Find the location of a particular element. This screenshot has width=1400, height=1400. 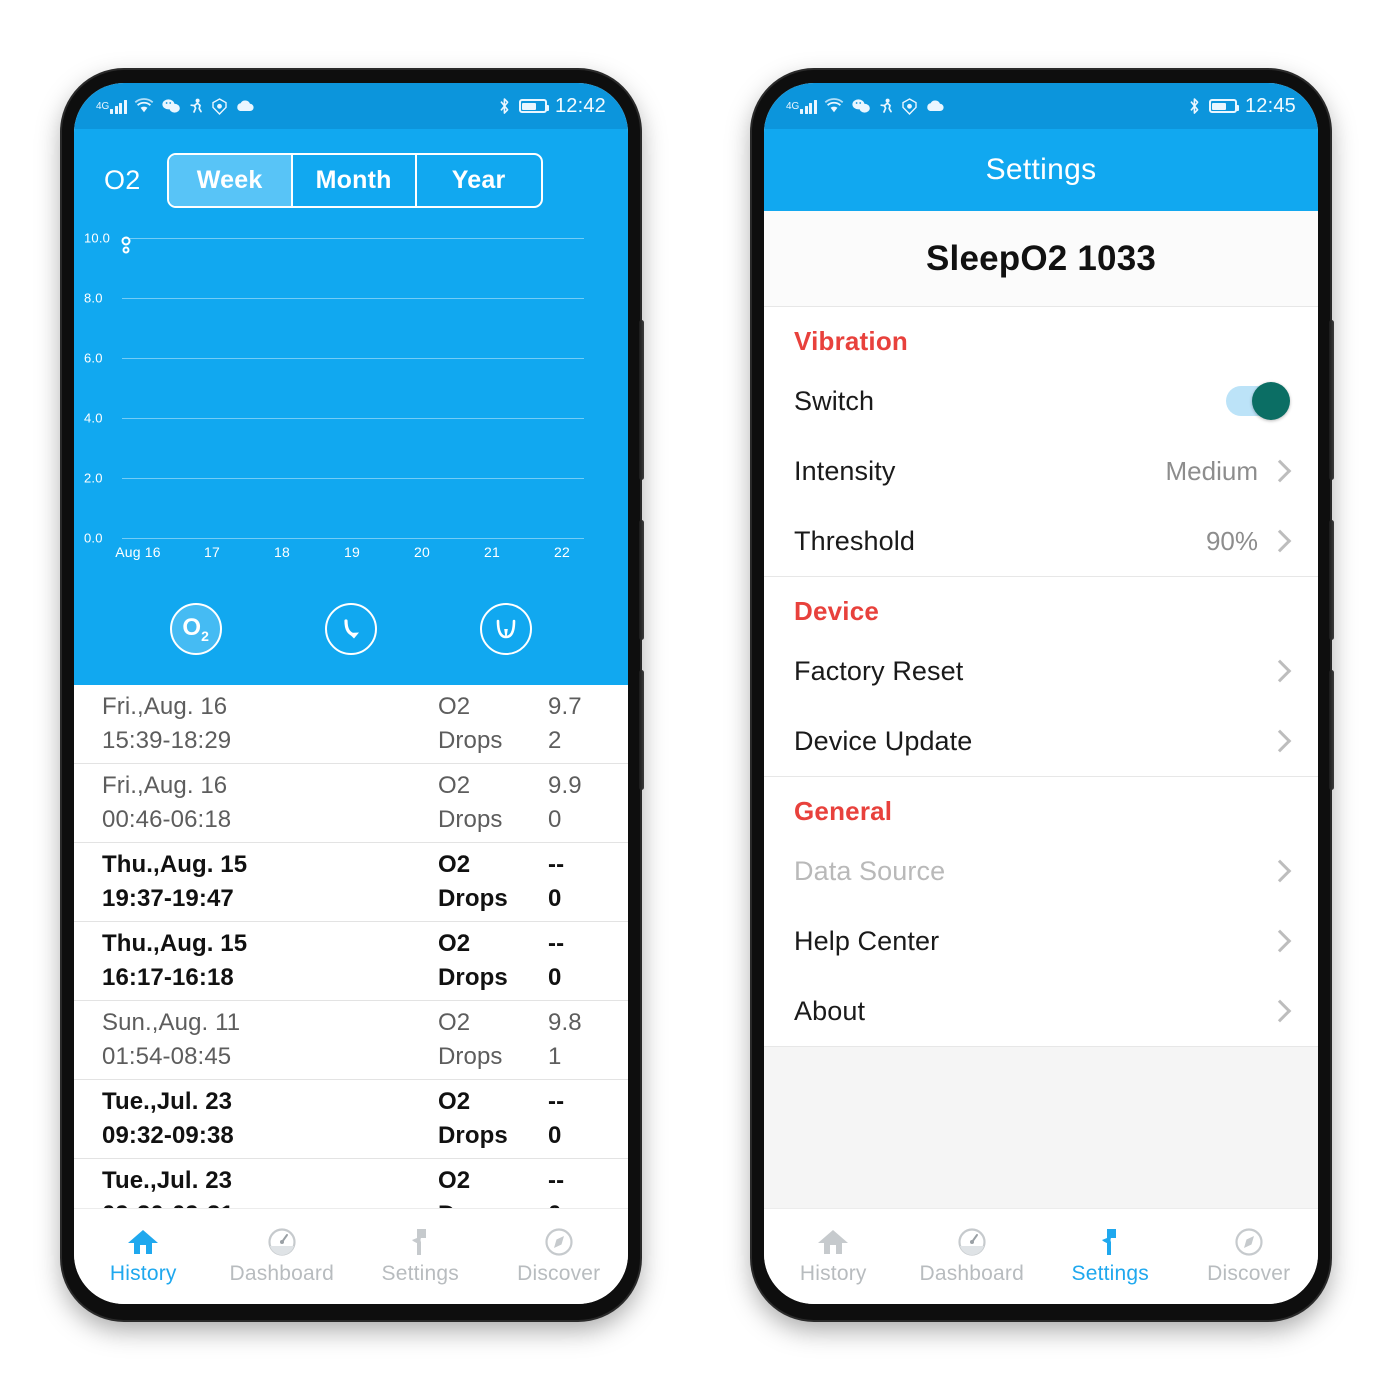

ytick-8: 8.0 is located at coordinates (93, 298).